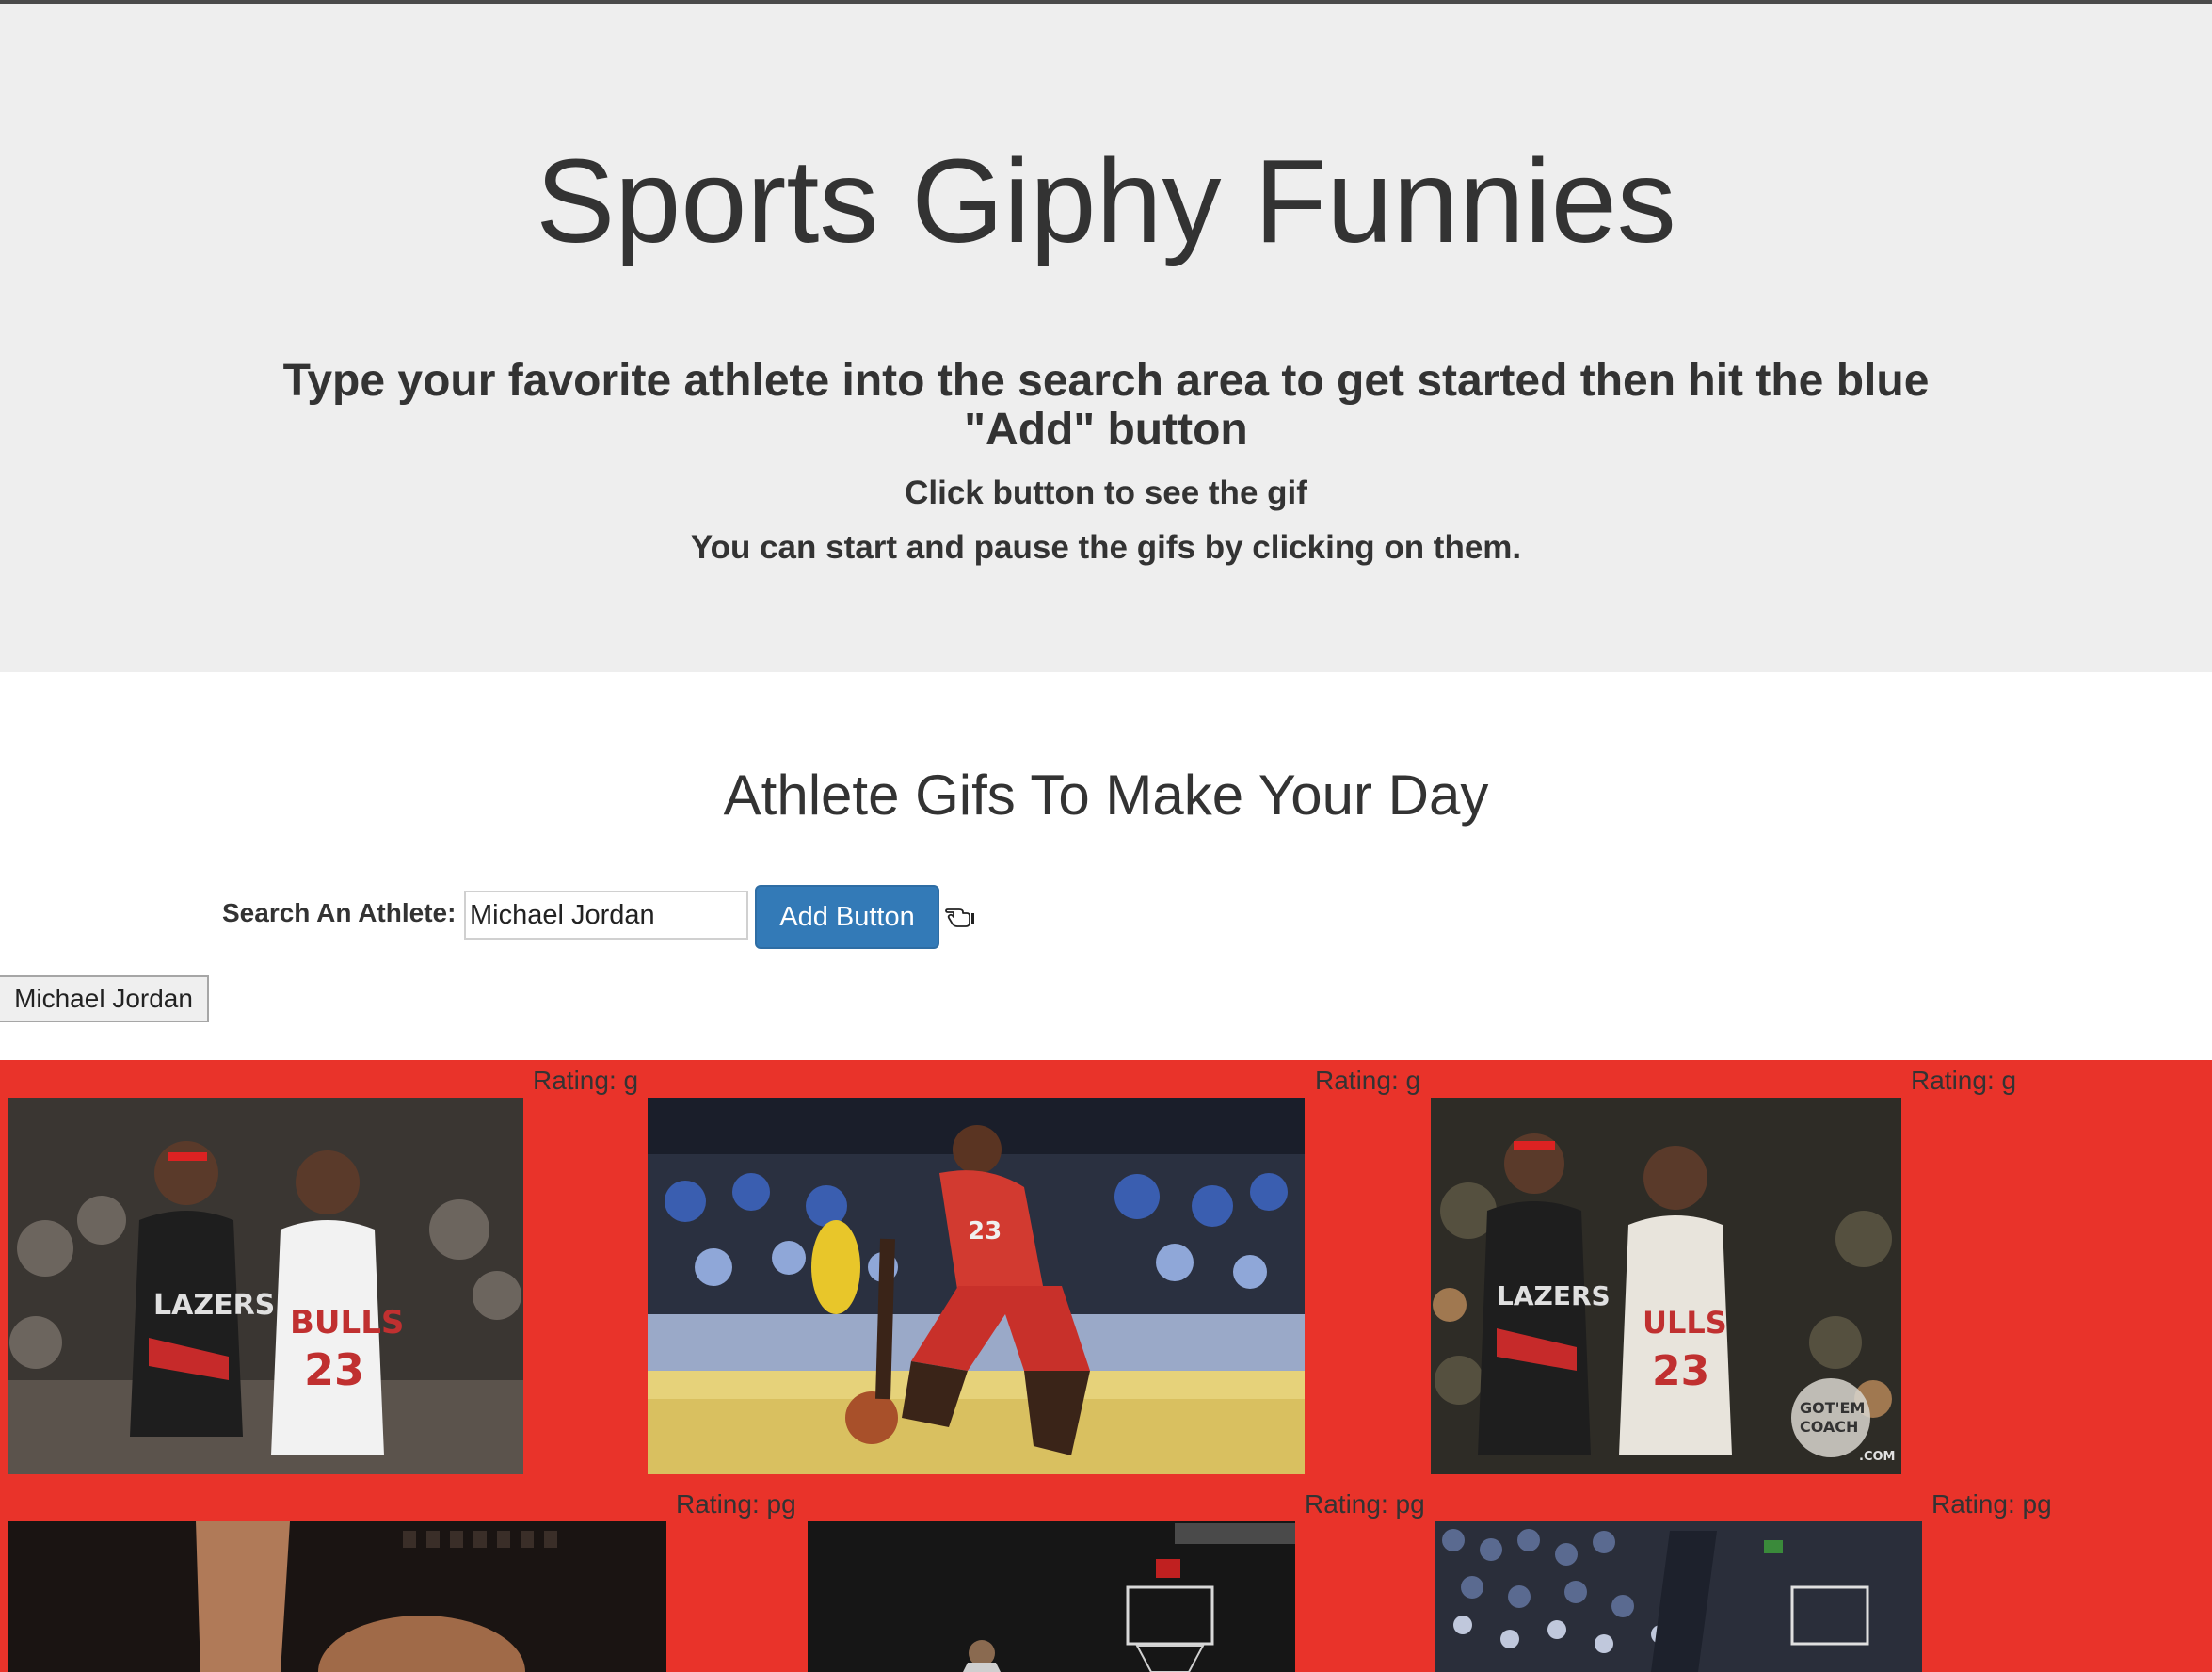 The image size is (2212, 1672). Describe the element at coordinates (847, 917) in the screenshot. I see `add-button: Add Button` at that location.